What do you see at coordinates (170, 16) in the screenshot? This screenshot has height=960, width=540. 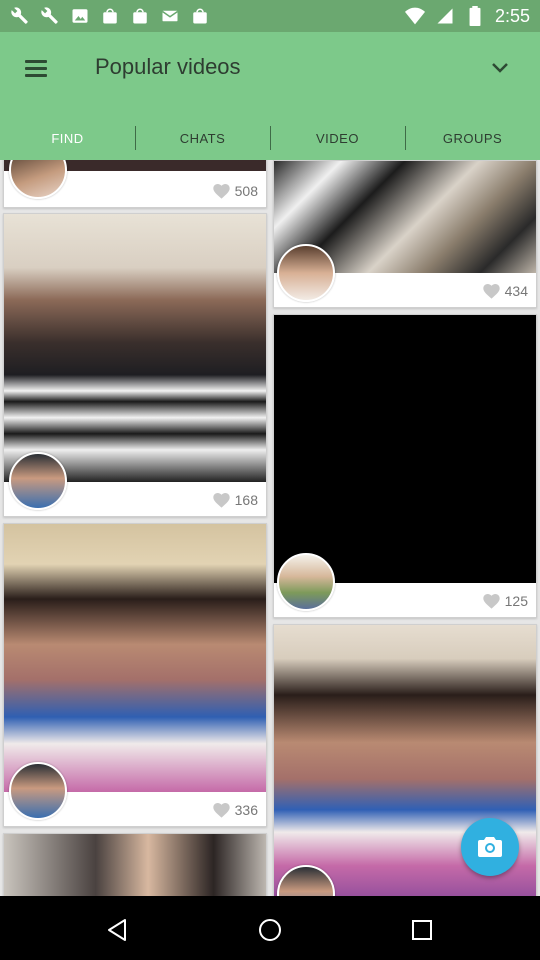 I see `mail-icon` at bounding box center [170, 16].